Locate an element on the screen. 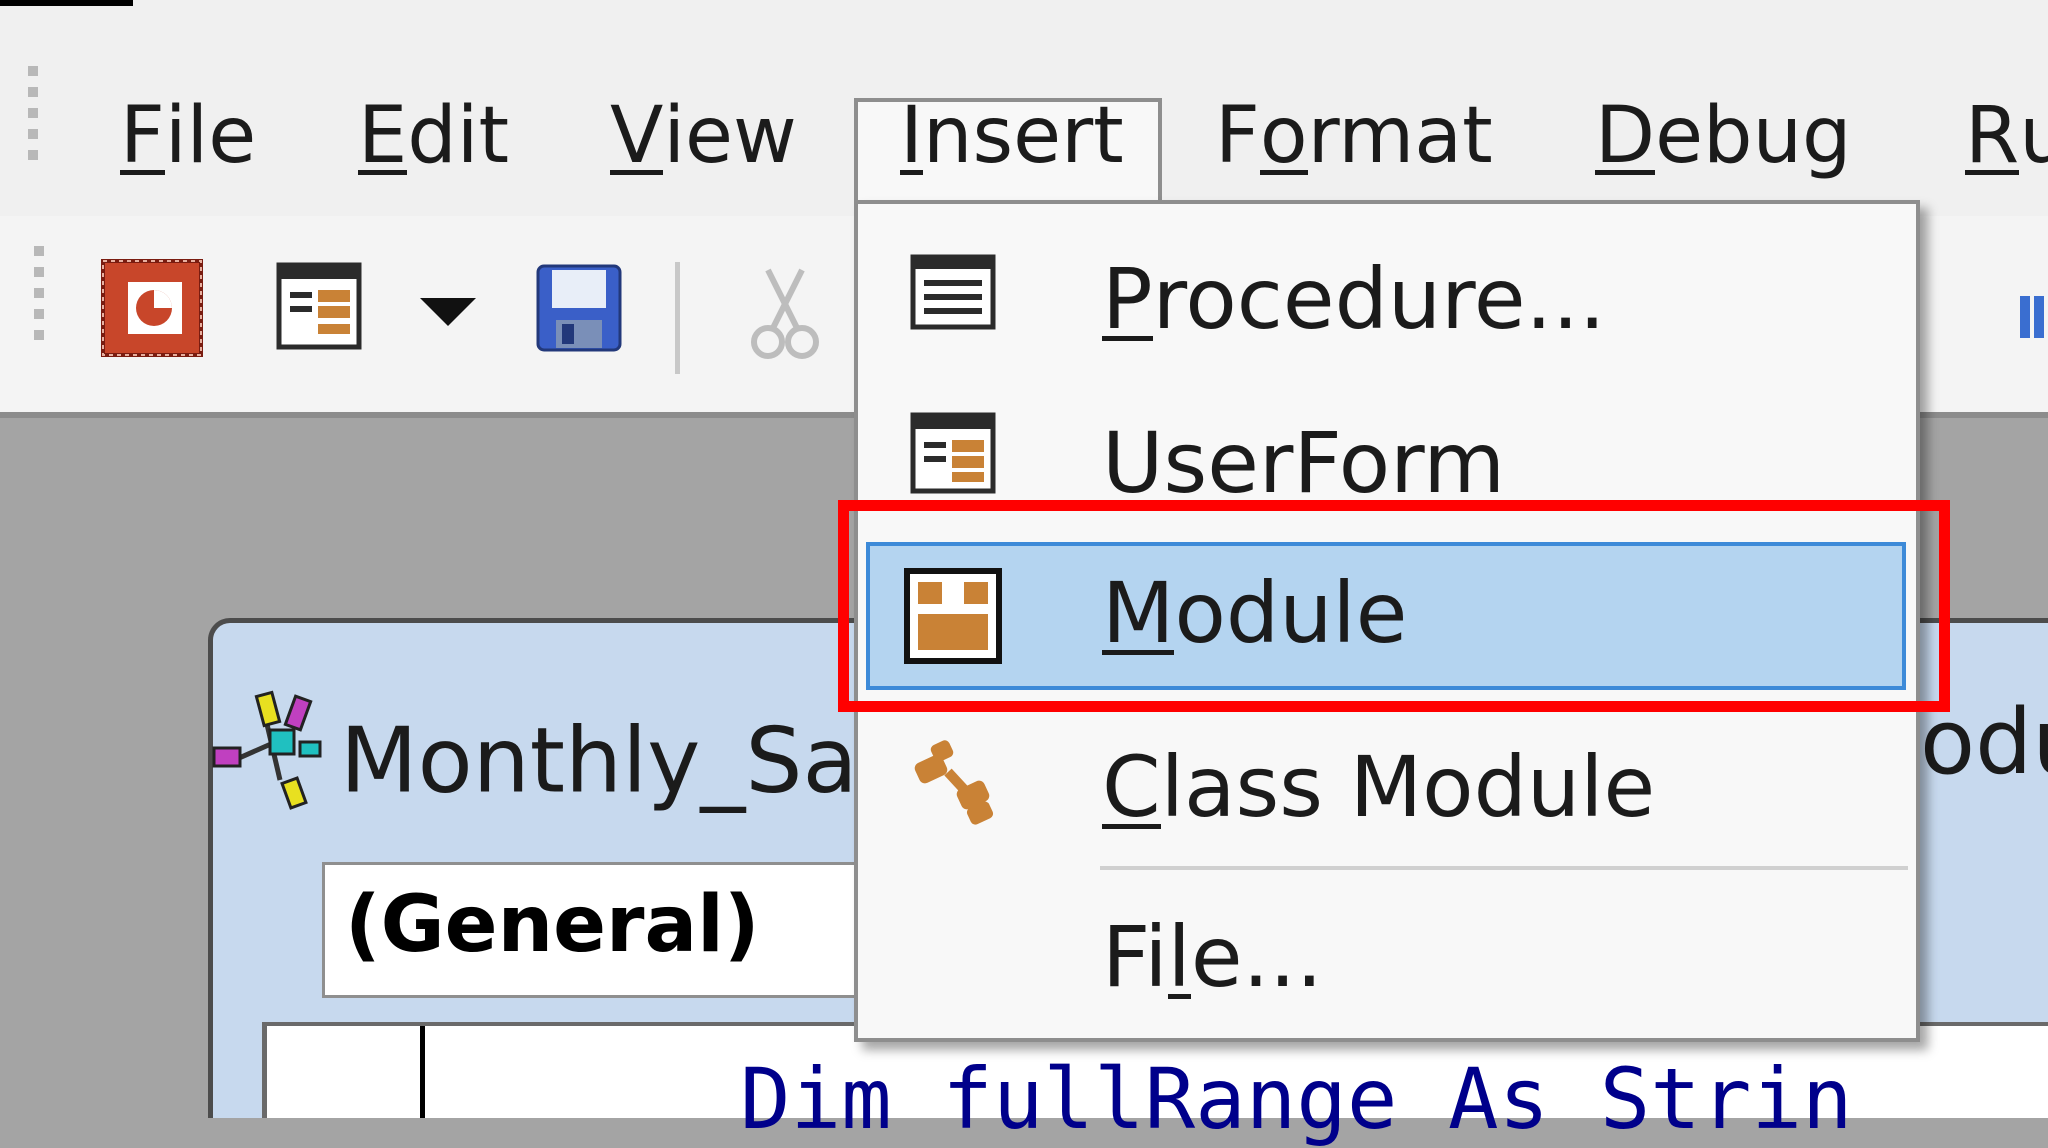 This screenshot has height=1148, width=2048. menu-format: Format is located at coordinates (1354, 136).